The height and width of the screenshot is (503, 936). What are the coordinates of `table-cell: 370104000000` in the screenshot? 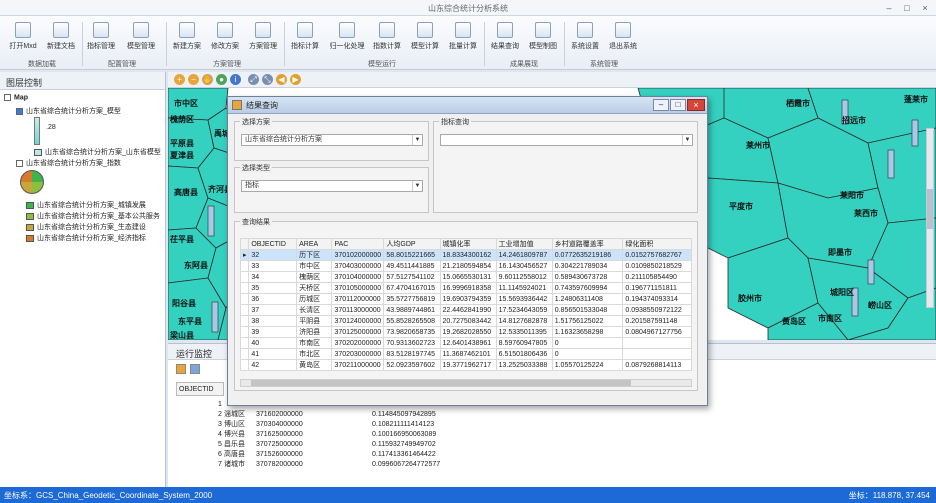 It's located at (358, 277).